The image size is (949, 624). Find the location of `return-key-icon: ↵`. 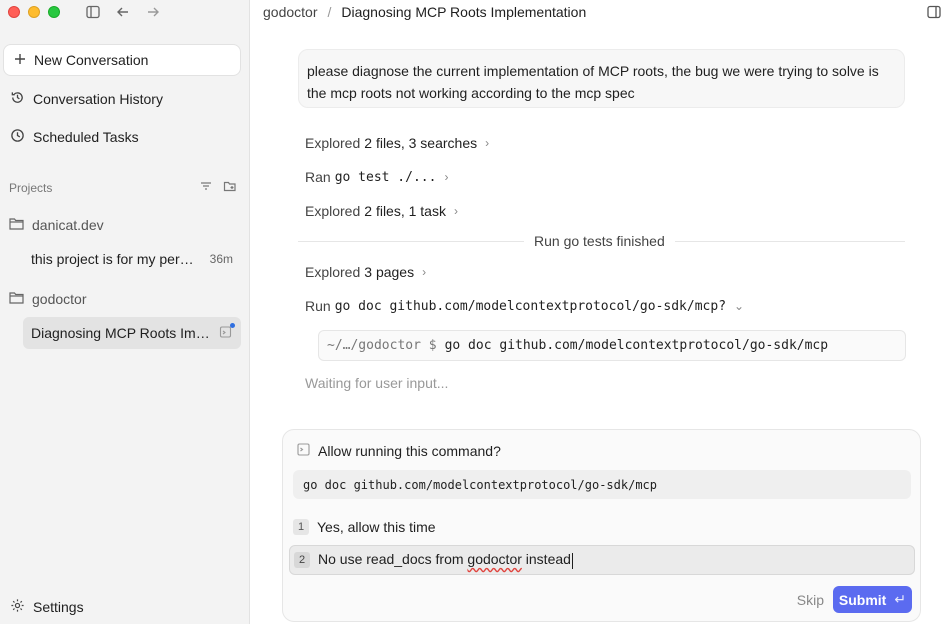

return-key-icon: ↵ is located at coordinates (900, 599).